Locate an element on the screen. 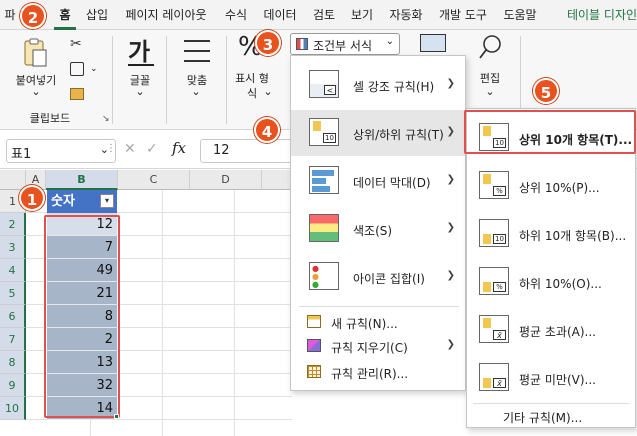  paste-icon is located at coordinates (35, 53).